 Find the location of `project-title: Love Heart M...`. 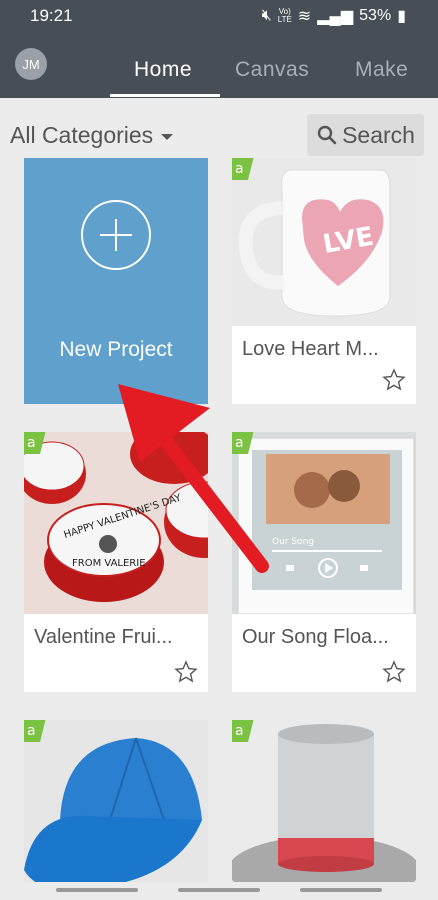

project-title: Love Heart M... is located at coordinates (310, 349).